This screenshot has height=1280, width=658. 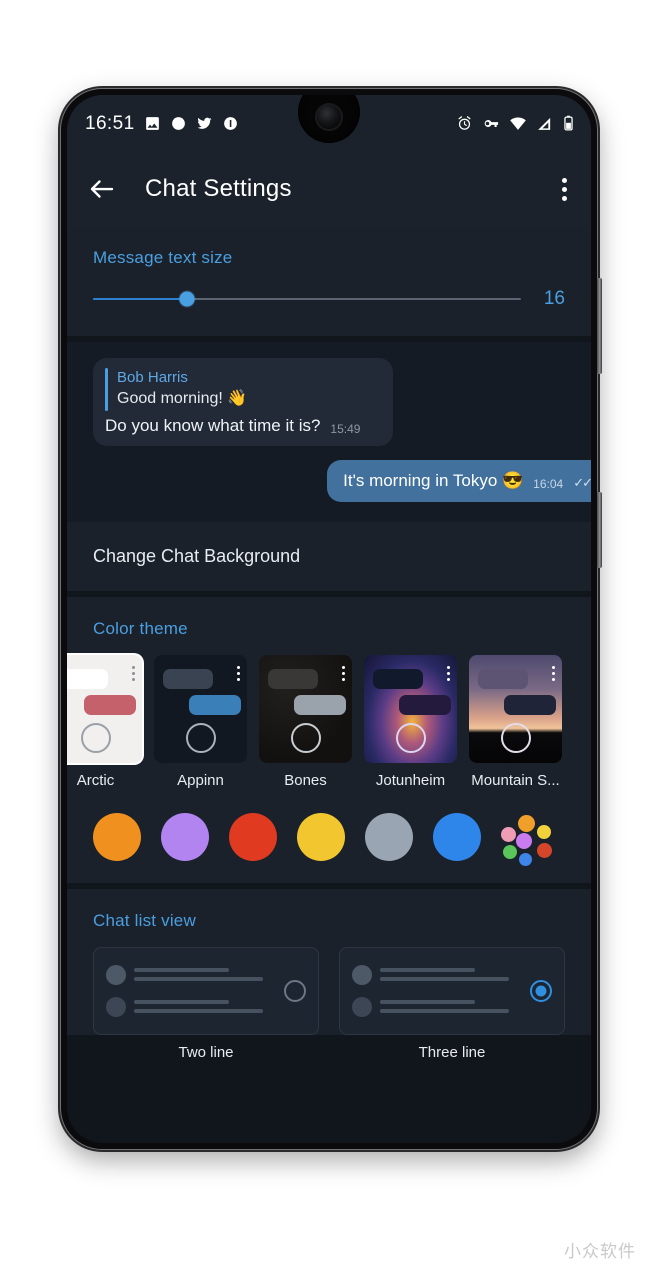 What do you see at coordinates (329, 996) in the screenshot?
I see `chat-list-view-options: Two line Three line` at bounding box center [329, 996].